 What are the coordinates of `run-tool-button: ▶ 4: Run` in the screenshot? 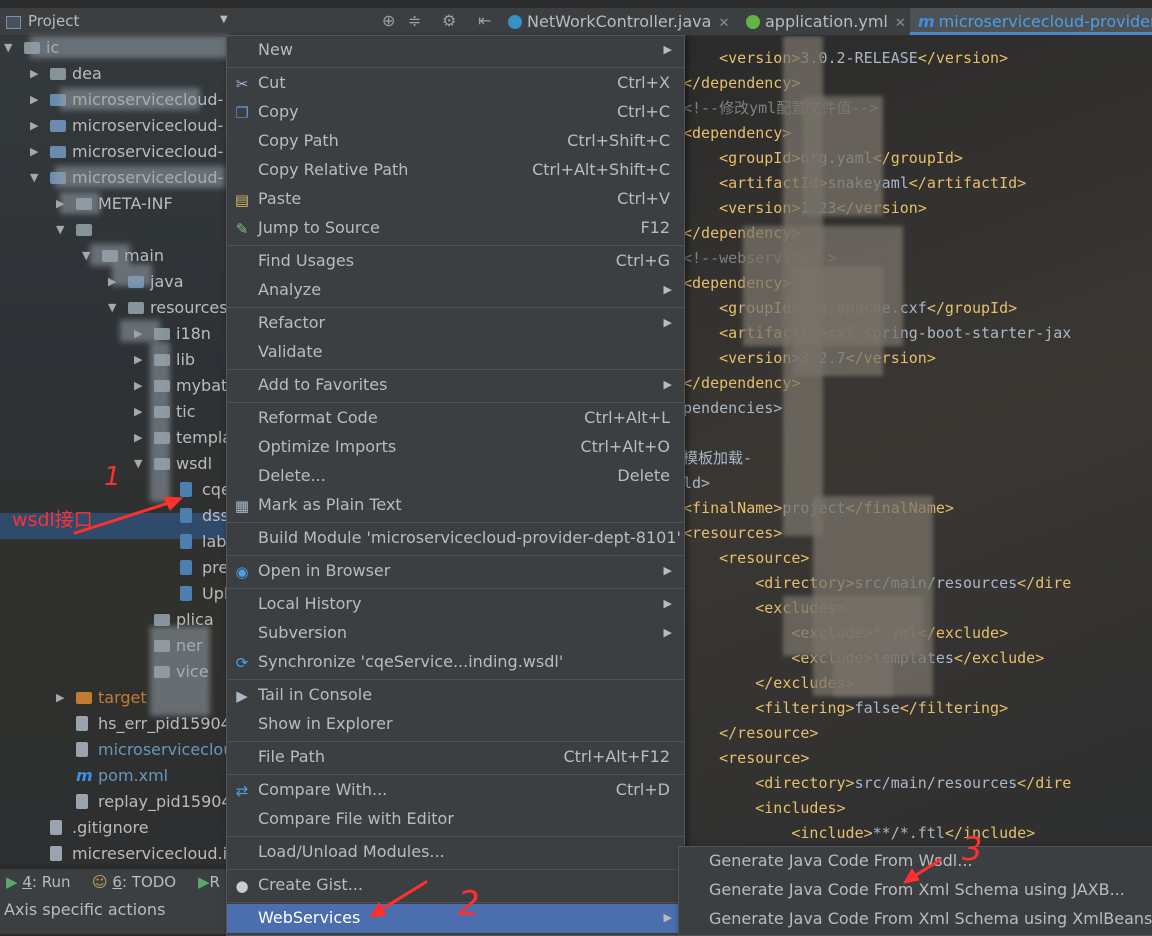 It's located at (38, 882).